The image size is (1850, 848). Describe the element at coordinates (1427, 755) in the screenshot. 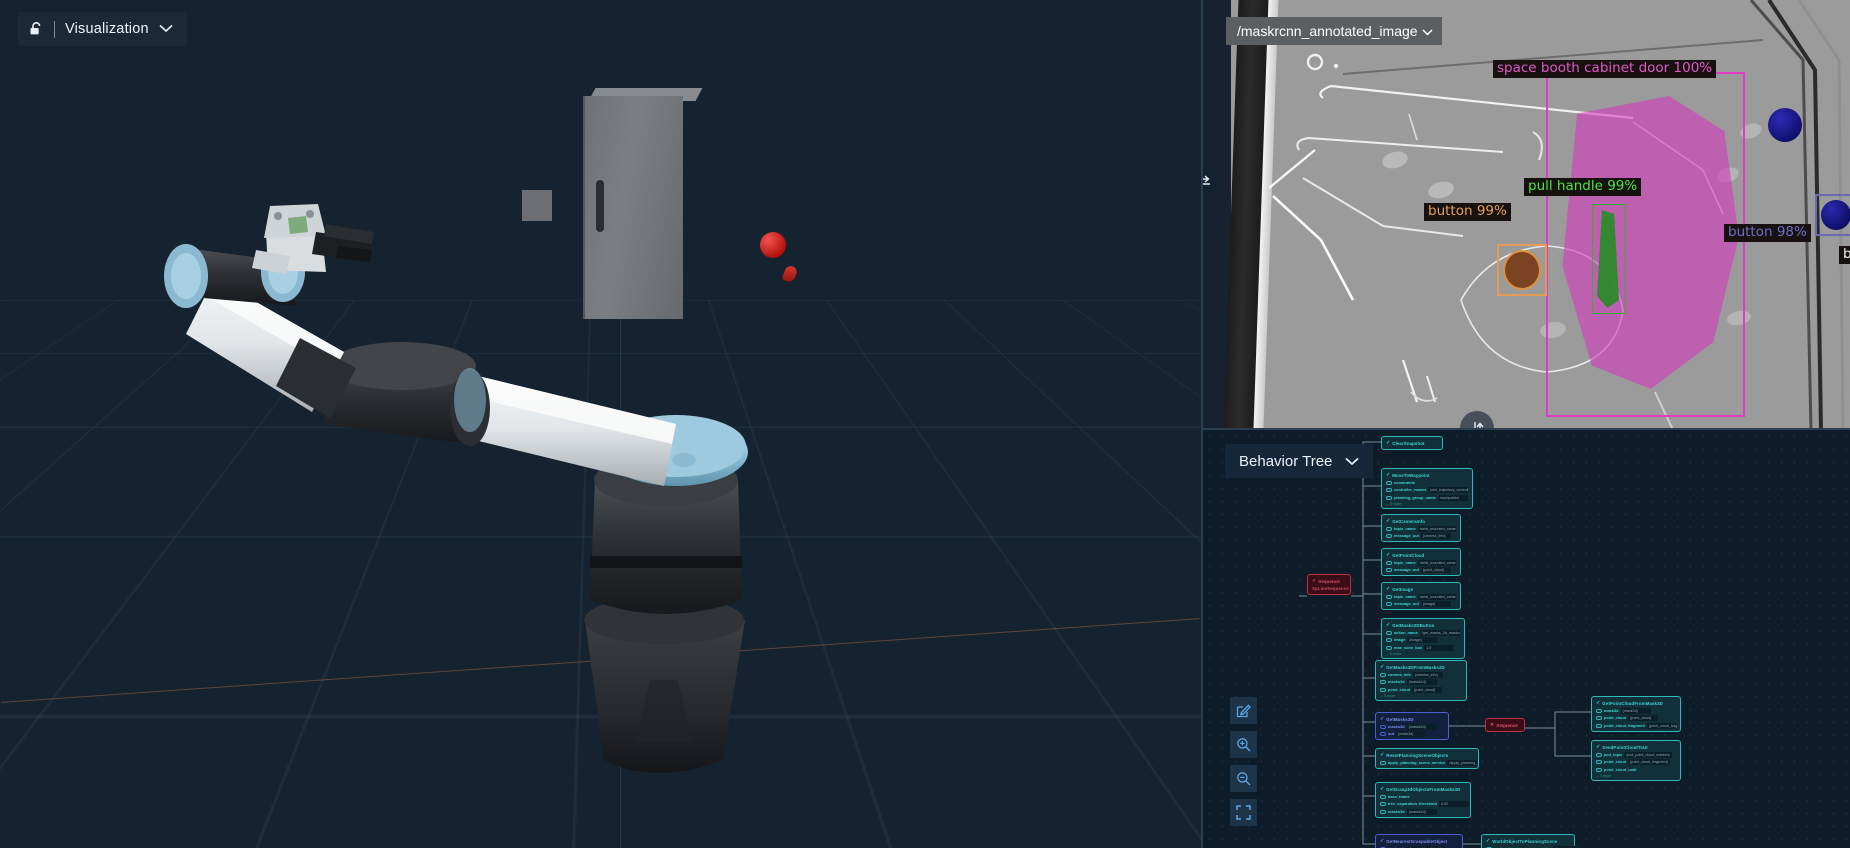

I see `bt-node-title: ✓ ResetPlanningSceneObjects` at that location.